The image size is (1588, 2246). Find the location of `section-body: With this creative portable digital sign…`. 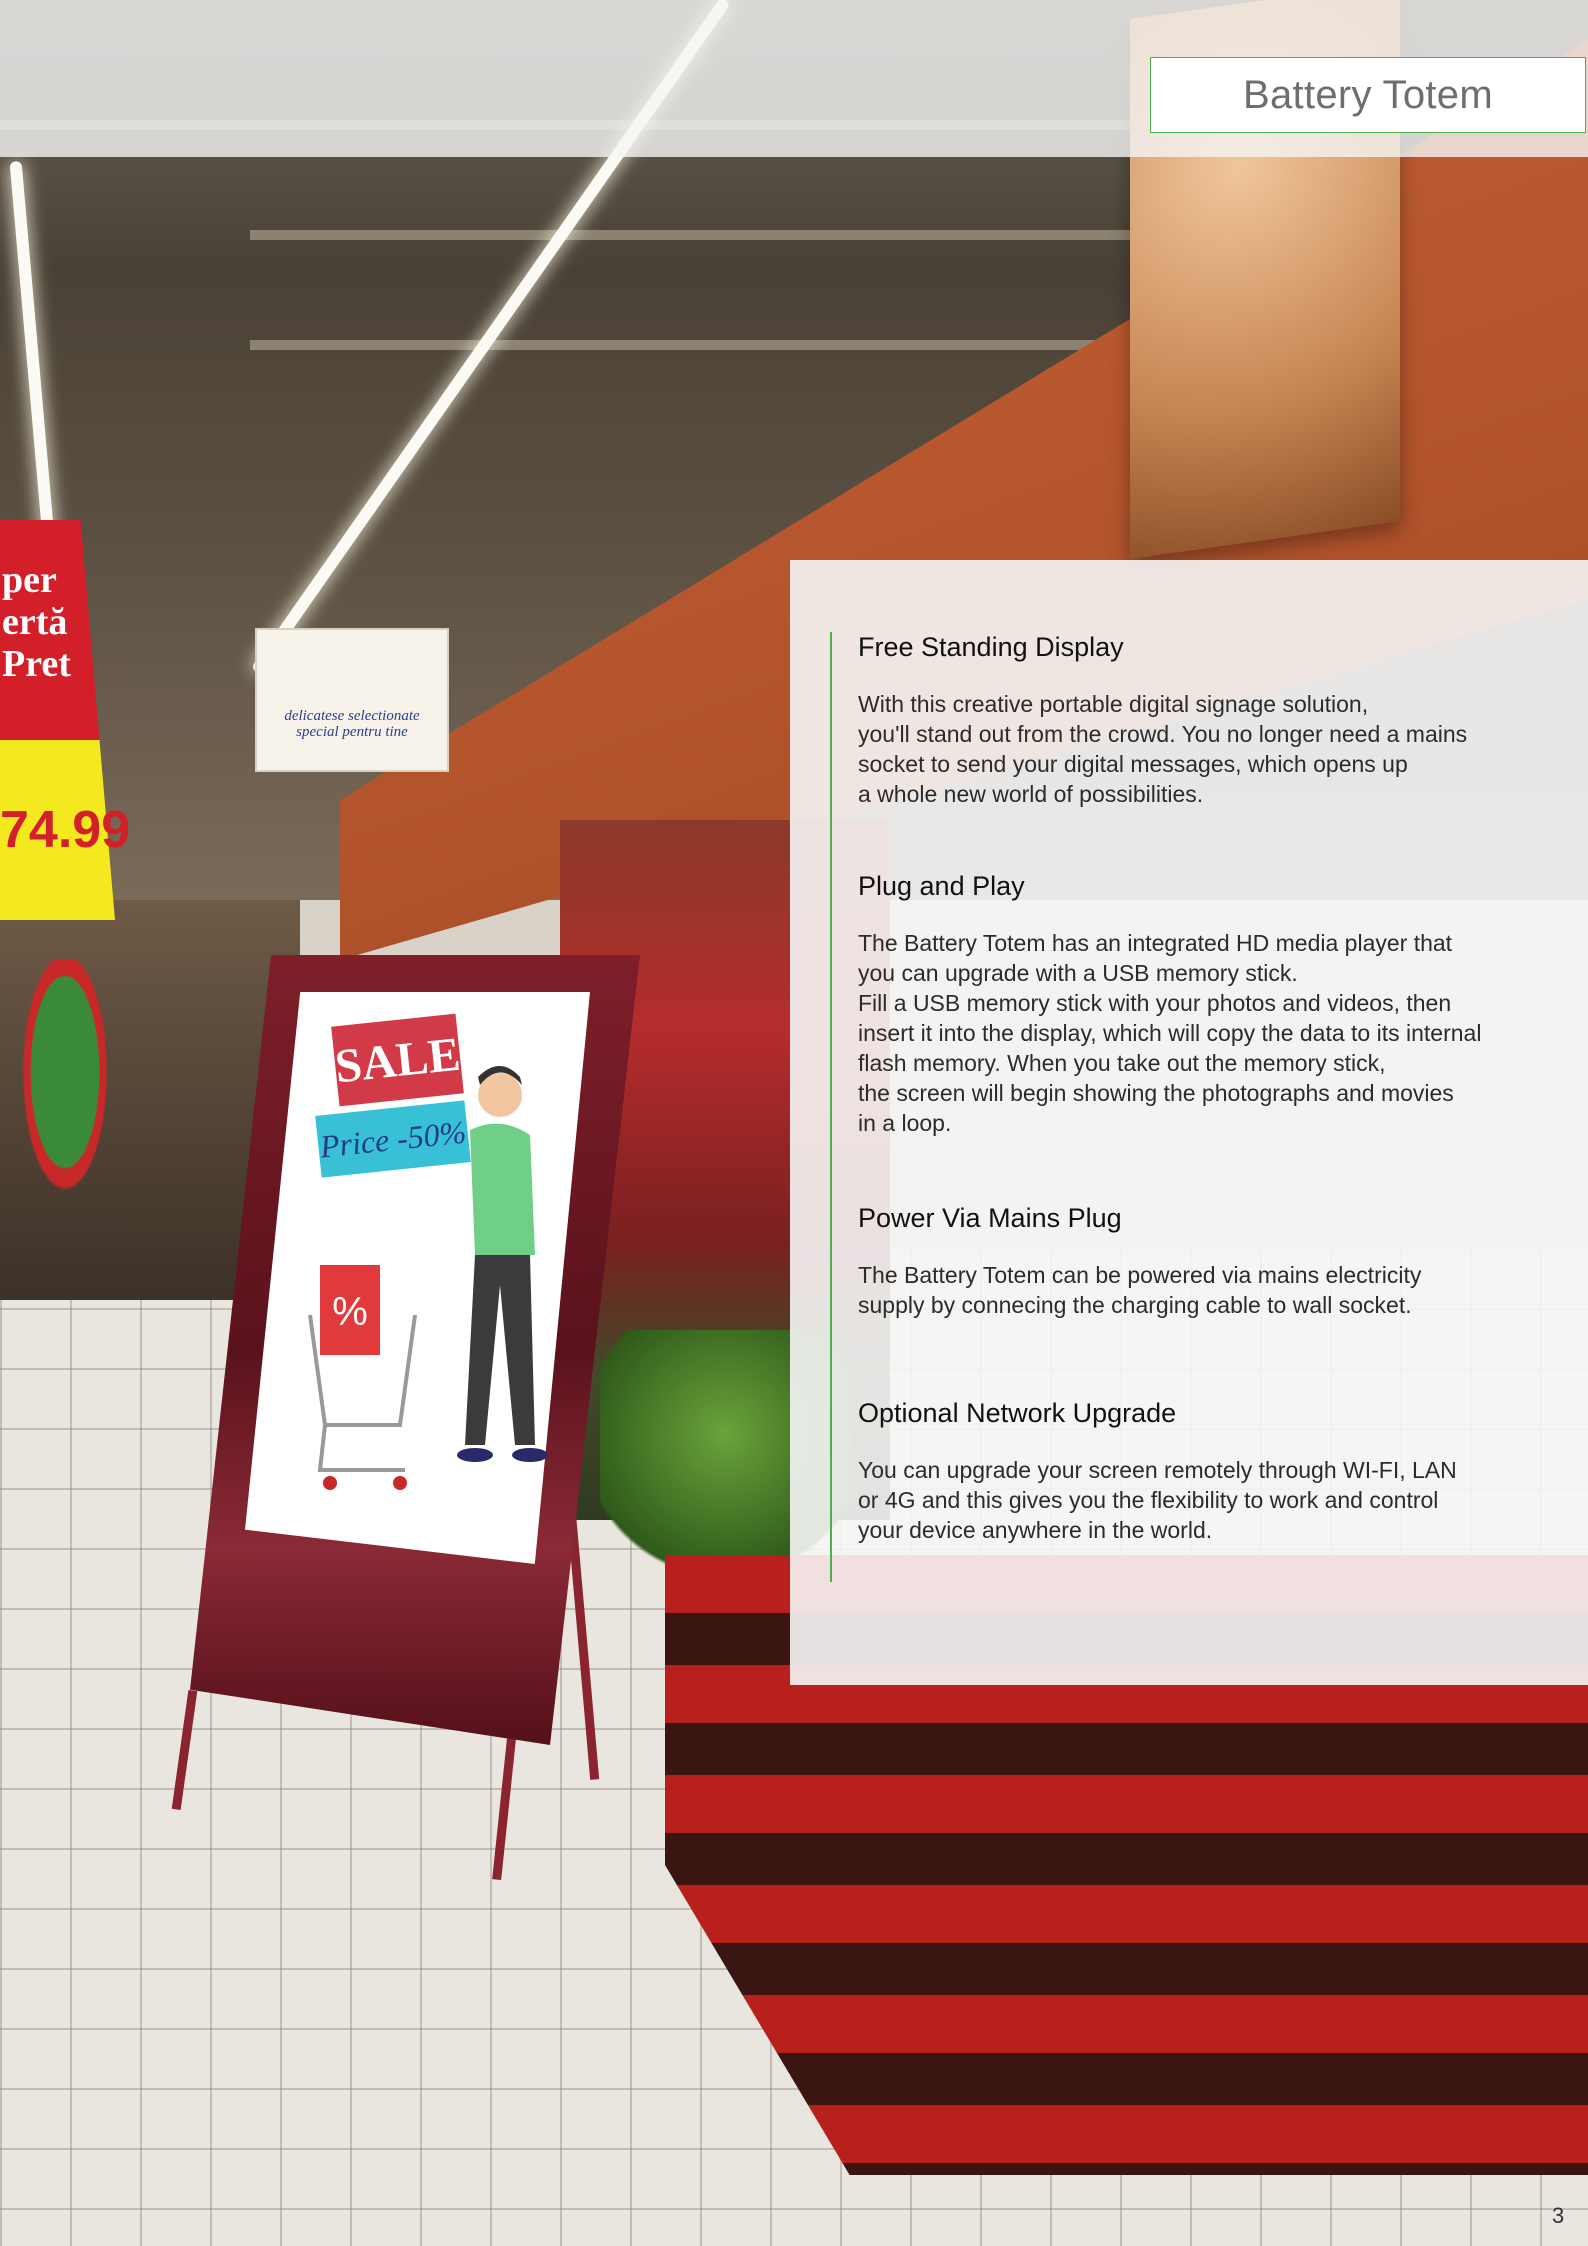

section-body: With this creative portable digital sign… is located at coordinates (1163, 749).